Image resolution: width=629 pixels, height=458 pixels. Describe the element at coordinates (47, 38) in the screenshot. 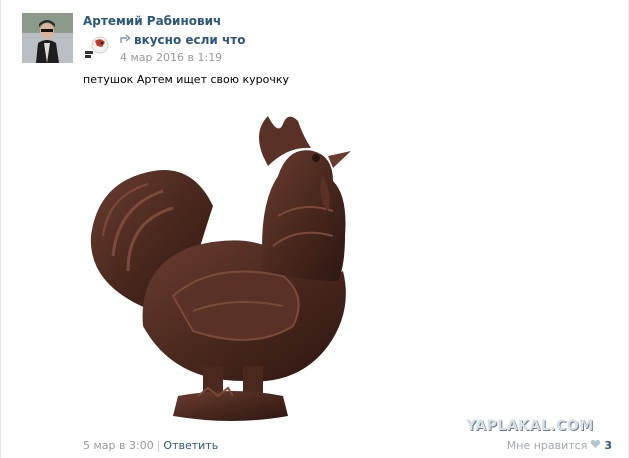

I see `author-avatar` at that location.